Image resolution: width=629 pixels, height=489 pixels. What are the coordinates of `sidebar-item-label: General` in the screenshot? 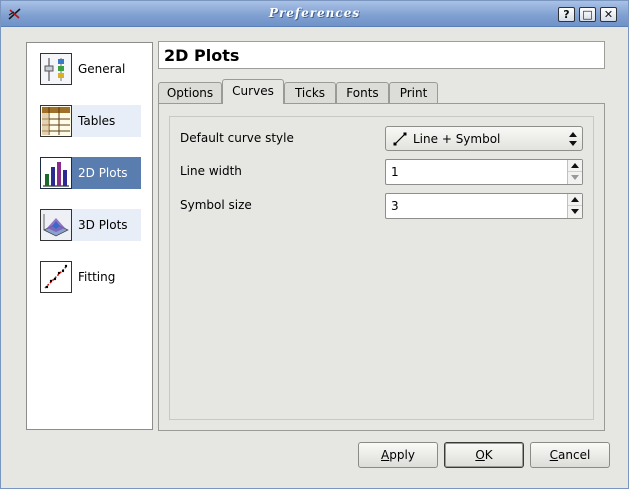 It's located at (102, 69).